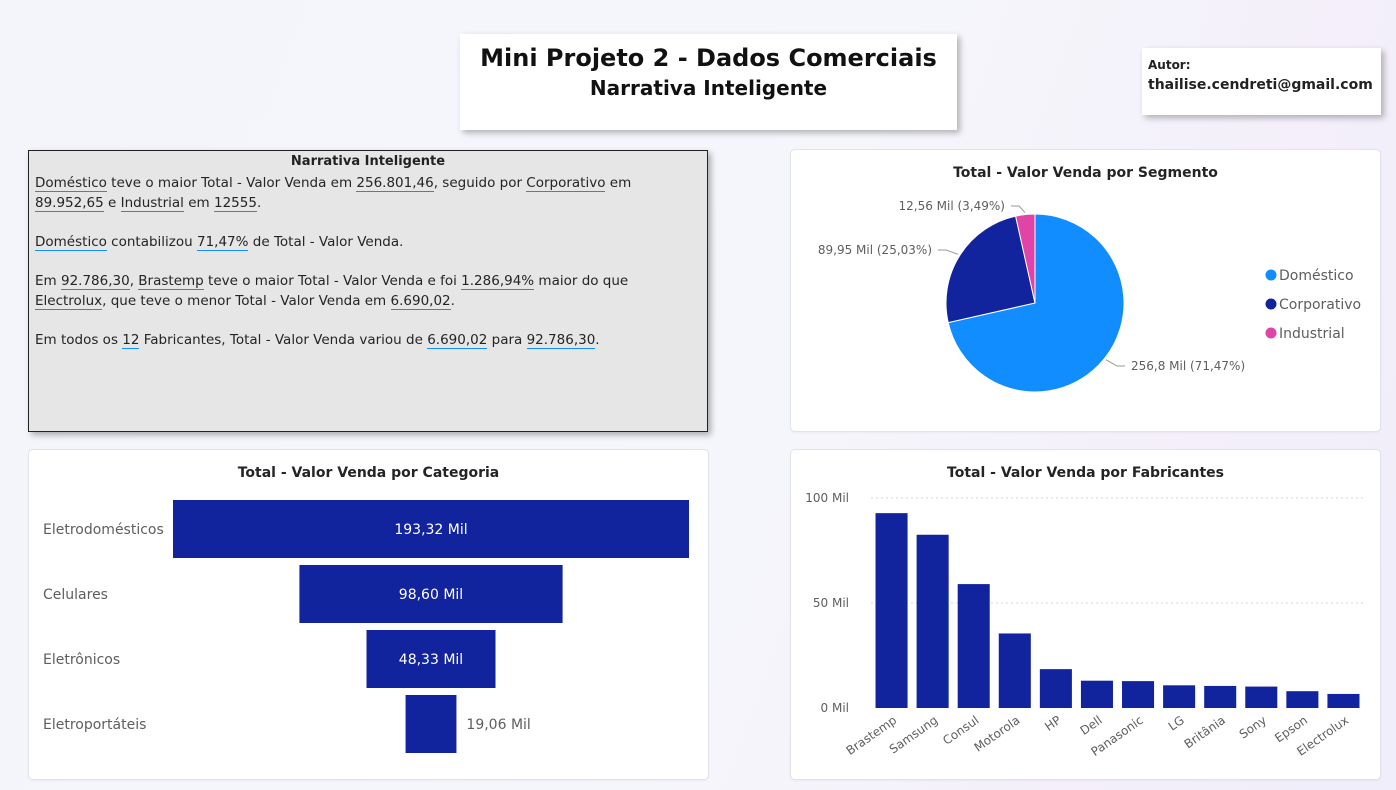 The image size is (1396, 790). Describe the element at coordinates (431, 595) in the screenshot. I see `funnel-data-label: 98,60 Mil` at that location.